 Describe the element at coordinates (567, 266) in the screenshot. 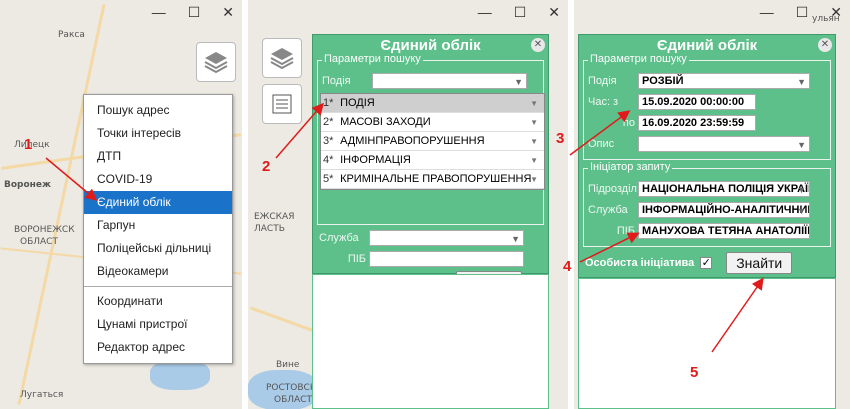

I see `annotation-4: 4` at that location.